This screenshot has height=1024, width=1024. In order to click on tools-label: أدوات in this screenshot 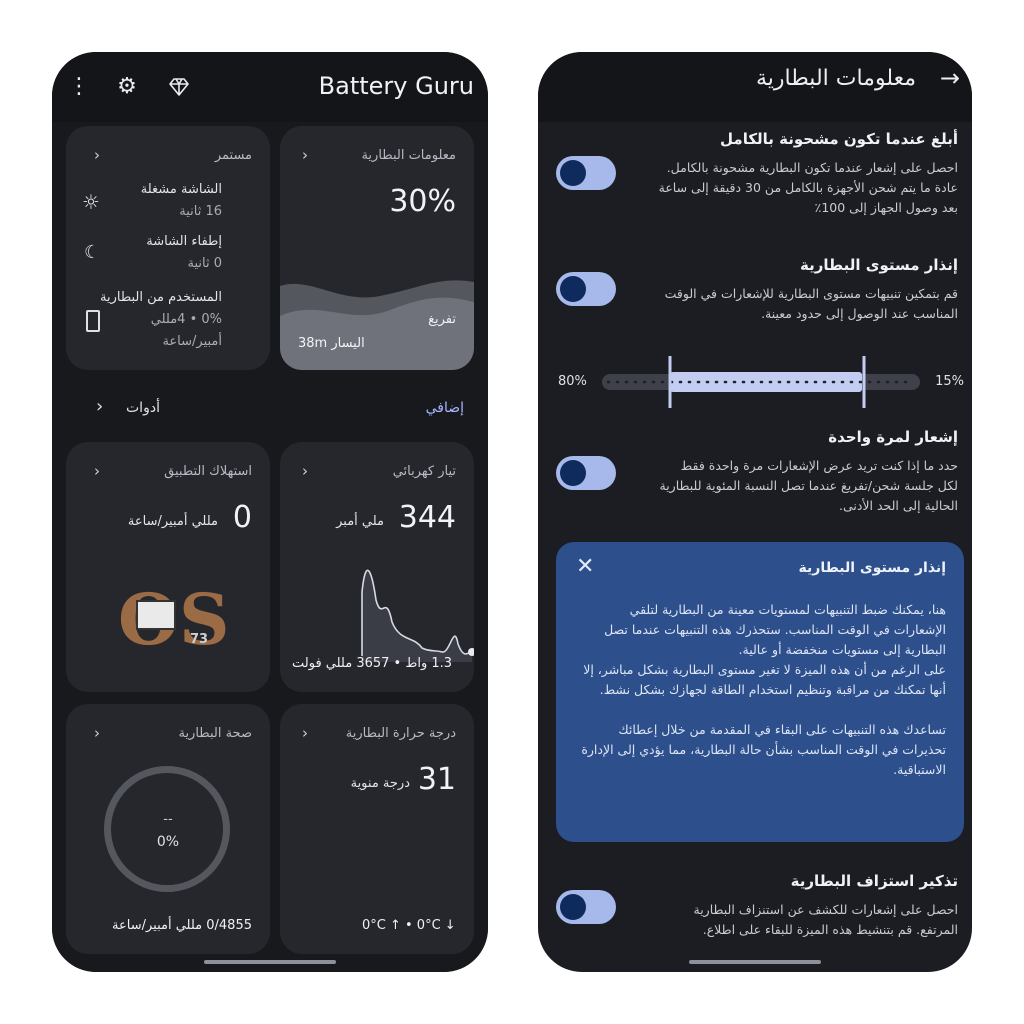, I will do `click(143, 408)`.